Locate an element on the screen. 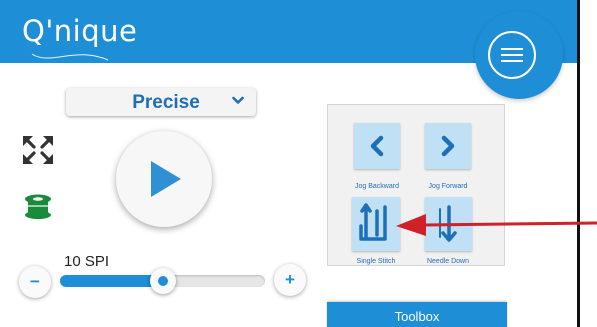 The width and height of the screenshot is (597, 327). hamburger-menu-button is located at coordinates (512, 55).